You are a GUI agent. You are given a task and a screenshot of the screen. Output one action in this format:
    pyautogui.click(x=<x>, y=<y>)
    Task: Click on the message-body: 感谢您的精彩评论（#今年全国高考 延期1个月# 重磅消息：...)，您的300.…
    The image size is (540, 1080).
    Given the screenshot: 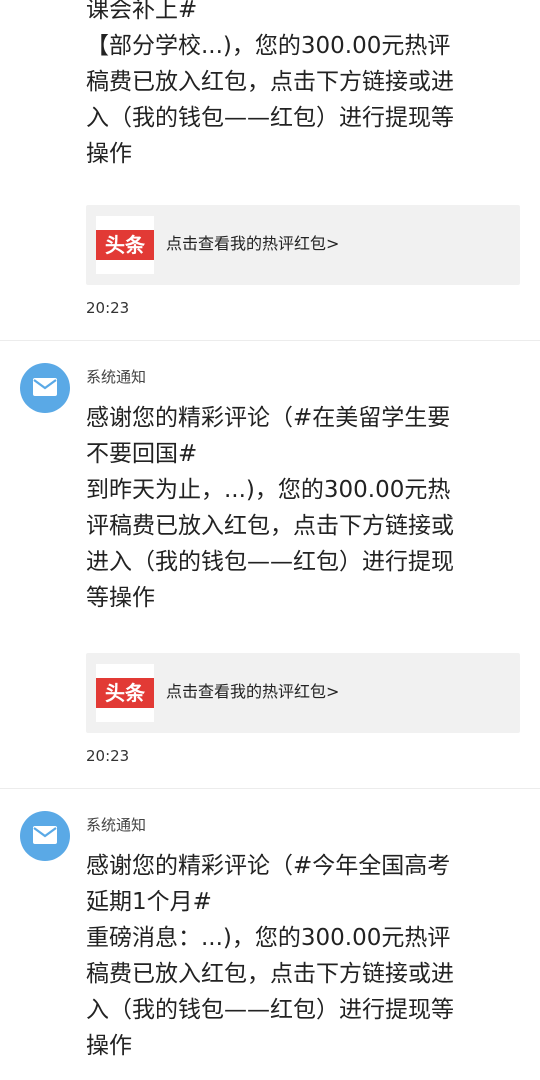 What is the action you would take?
    pyautogui.click(x=270, y=956)
    